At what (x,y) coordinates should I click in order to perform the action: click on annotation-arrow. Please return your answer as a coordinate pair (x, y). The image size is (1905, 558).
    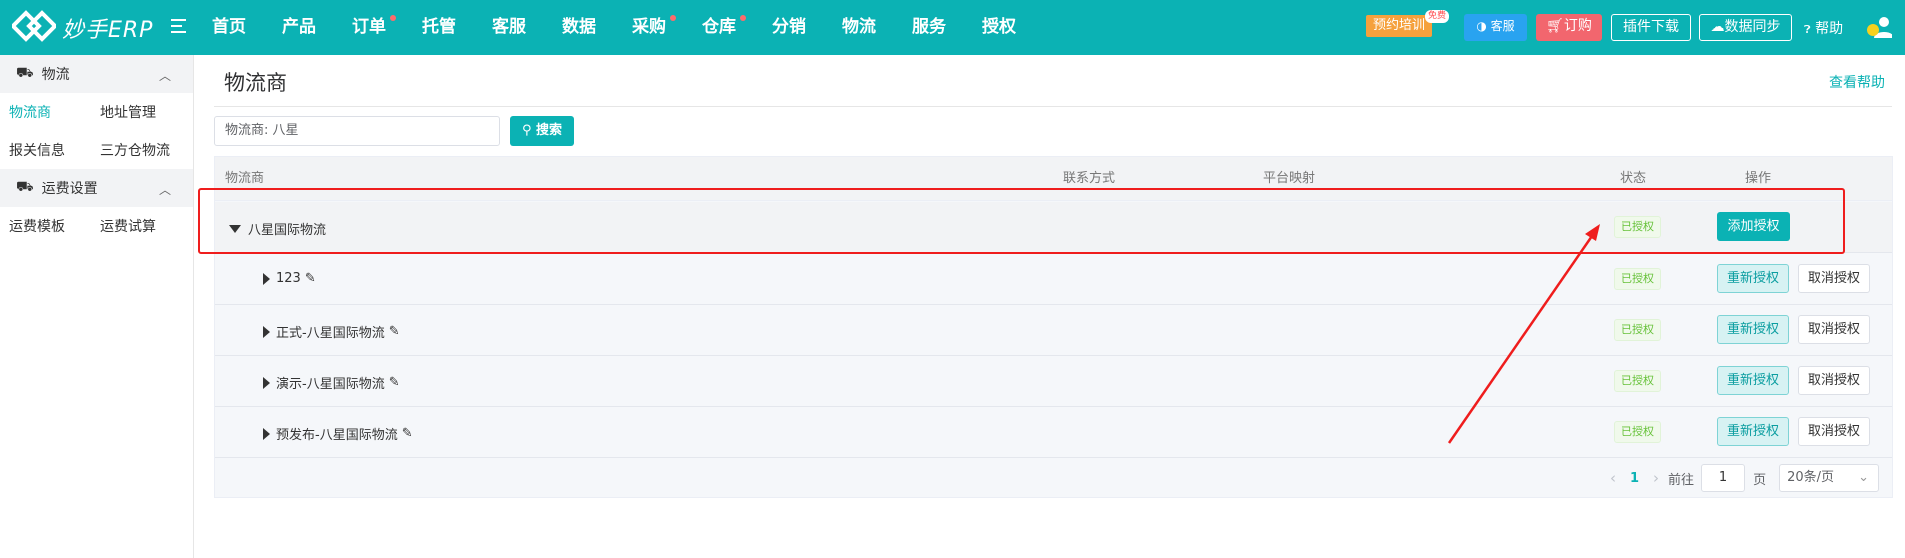
    Looking at the image, I should click on (1523, 334).